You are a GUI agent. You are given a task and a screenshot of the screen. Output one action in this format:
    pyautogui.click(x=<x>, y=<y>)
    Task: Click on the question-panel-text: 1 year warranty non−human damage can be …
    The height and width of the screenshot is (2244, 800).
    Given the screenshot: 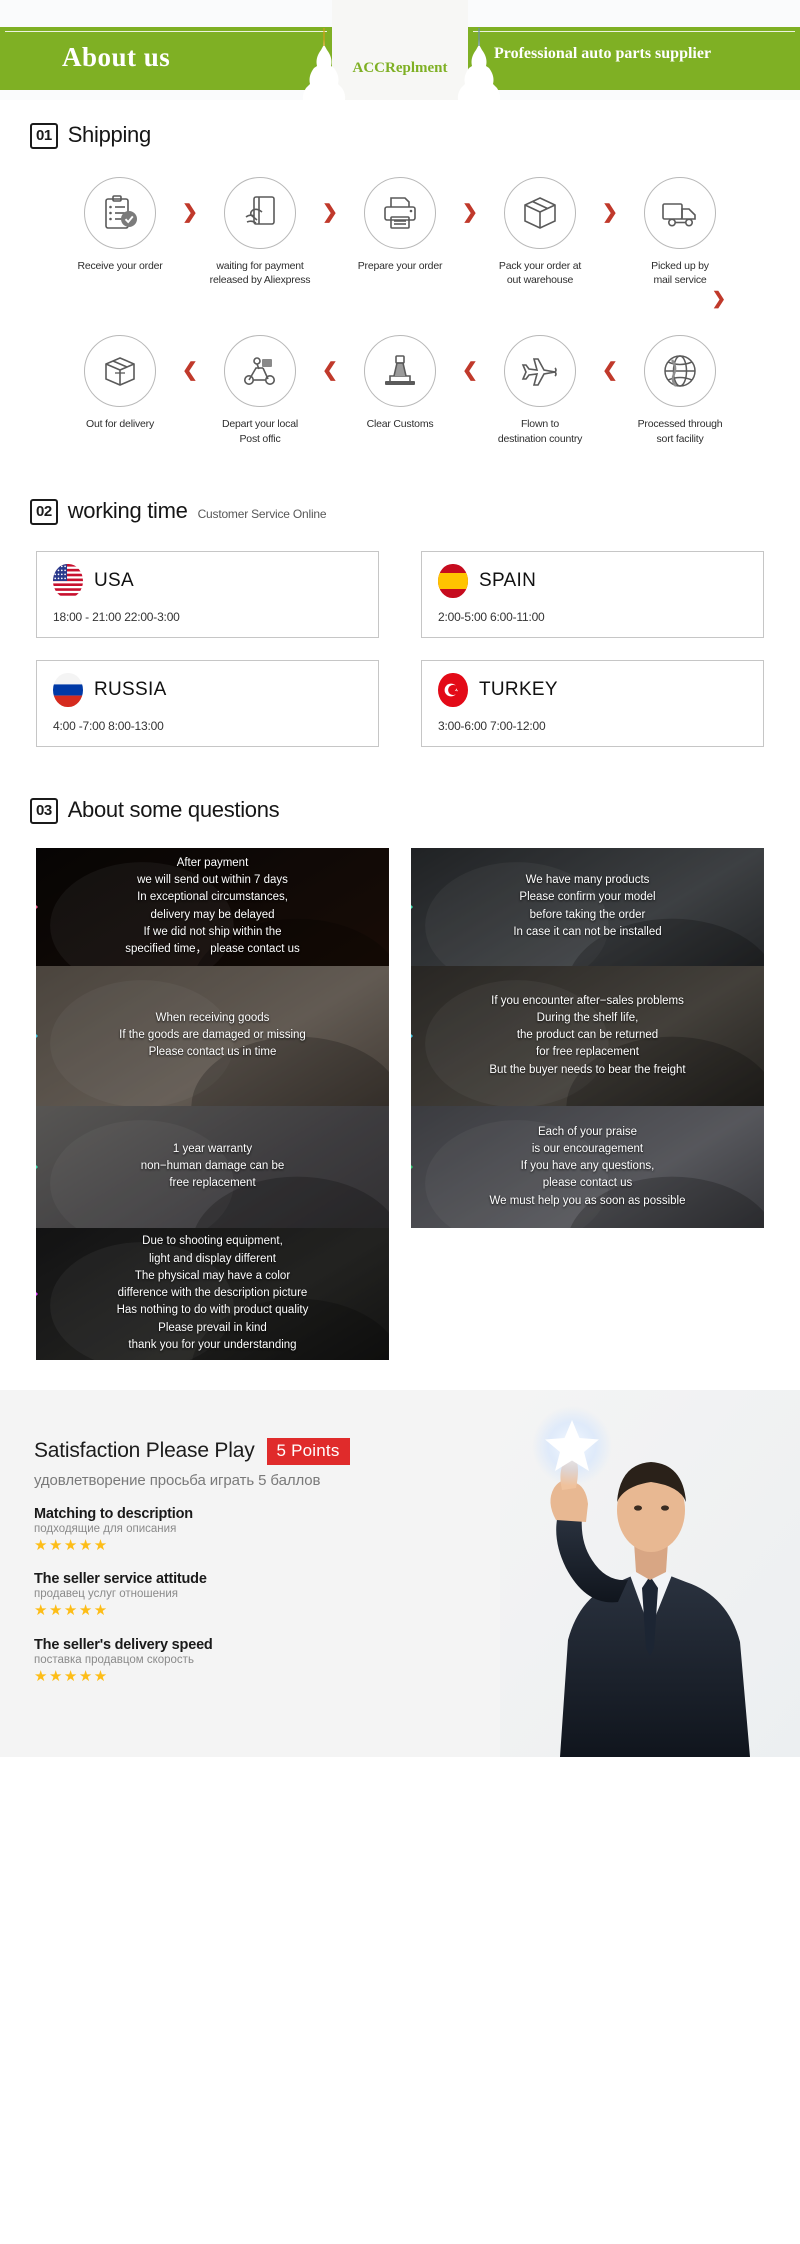 What is the action you would take?
    pyautogui.click(x=212, y=1166)
    